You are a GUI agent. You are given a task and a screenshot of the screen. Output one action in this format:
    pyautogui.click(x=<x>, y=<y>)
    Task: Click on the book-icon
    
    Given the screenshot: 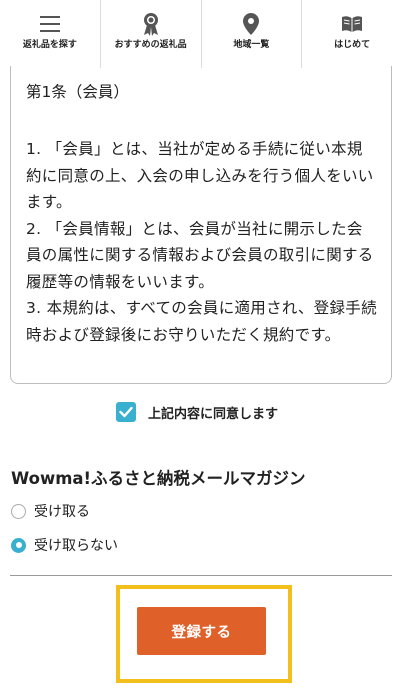 What is the action you would take?
    pyautogui.click(x=352, y=24)
    